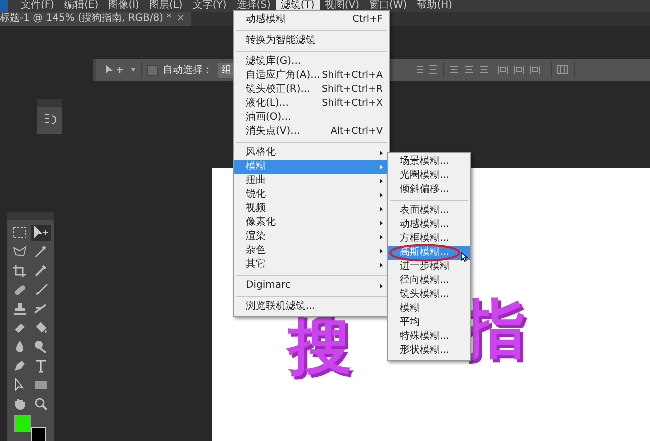  Describe the element at coordinates (435, 6) in the screenshot. I see `menu-item: 帮助(H)` at that location.